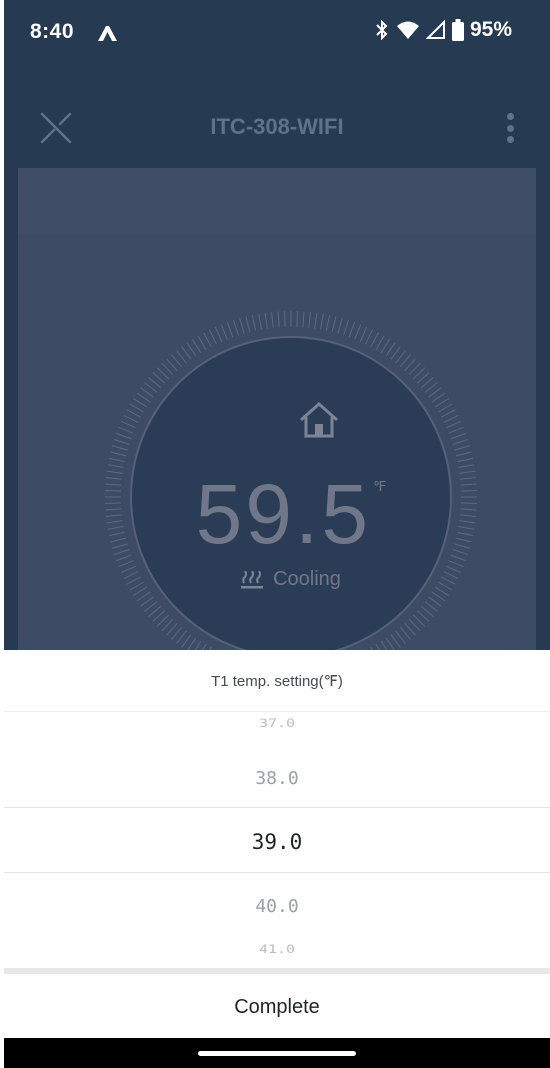 Image resolution: width=550 pixels, height=1068 pixels. I want to click on temperature-readout: 59.5 ℉, so click(291, 514).